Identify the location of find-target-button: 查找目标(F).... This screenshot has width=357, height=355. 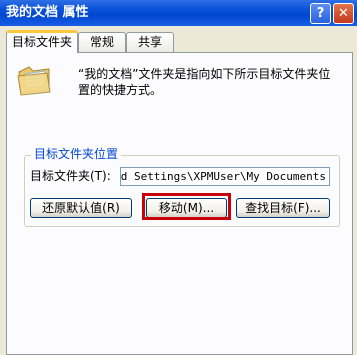
(283, 208).